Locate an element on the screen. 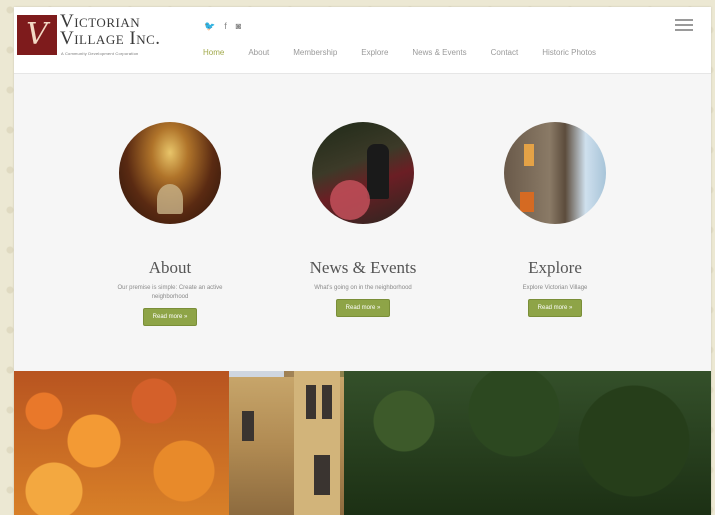 Image resolution: width=715 pixels, height=515 pixels. facebook-icon: f is located at coordinates (225, 26).